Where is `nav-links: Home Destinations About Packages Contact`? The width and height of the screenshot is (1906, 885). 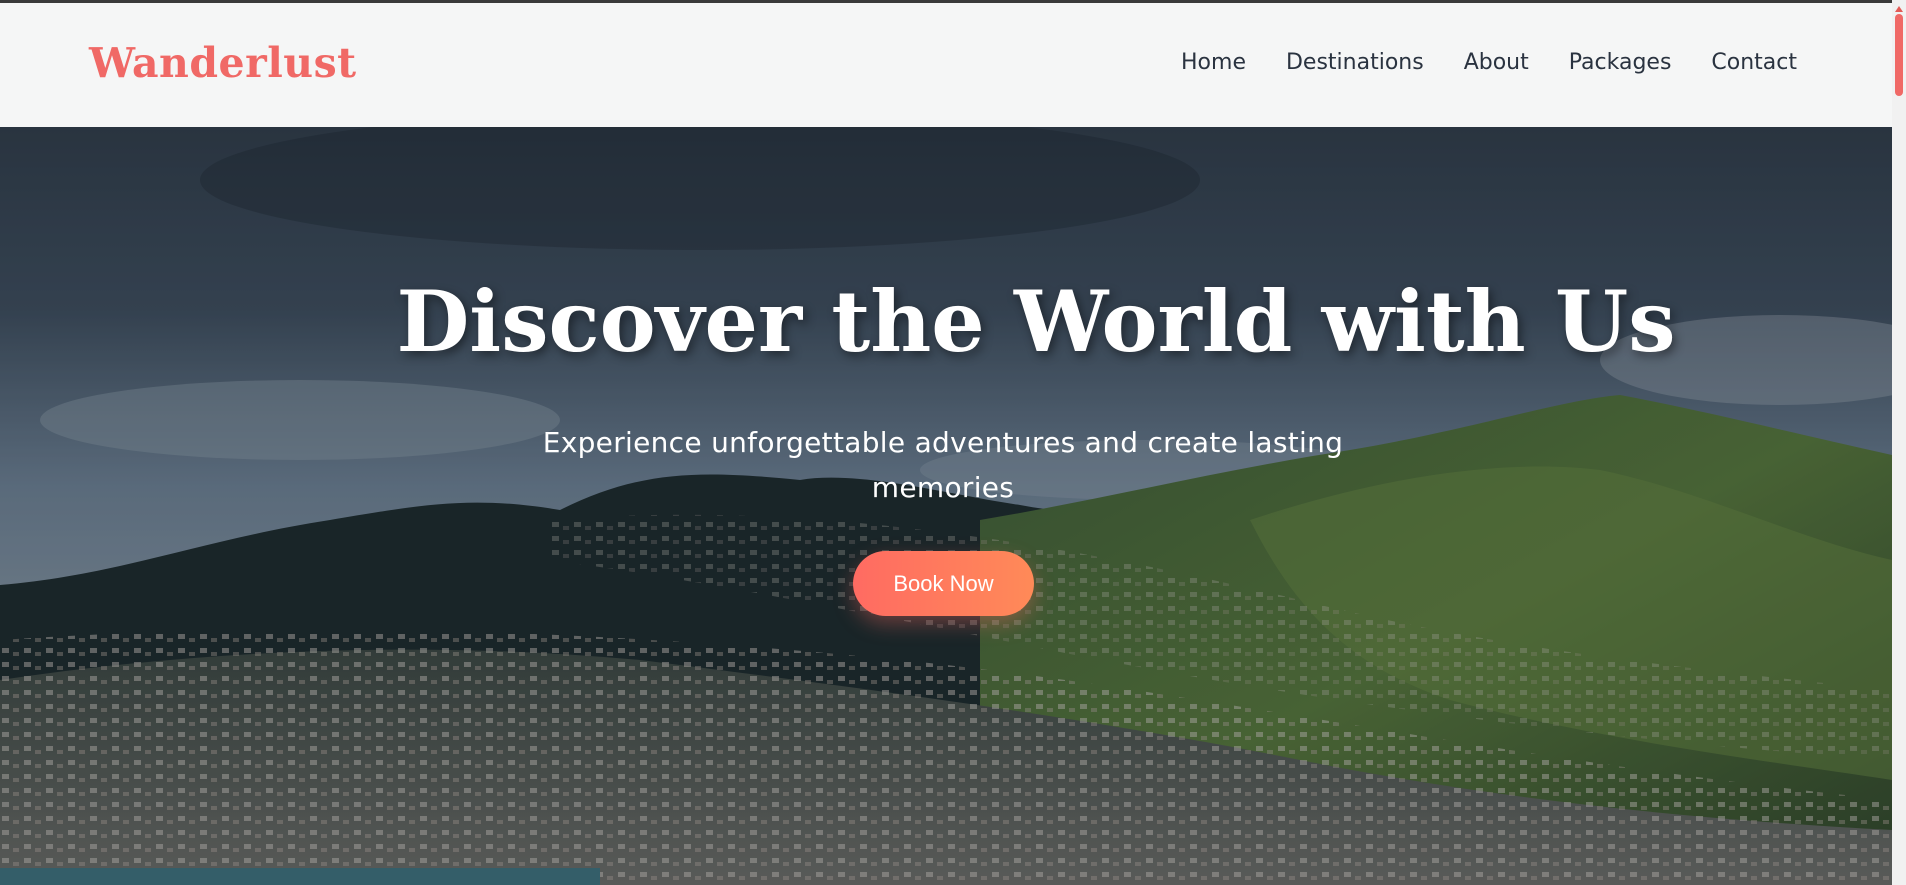
nav-links: Home Destinations About Packages Contact is located at coordinates (1489, 62).